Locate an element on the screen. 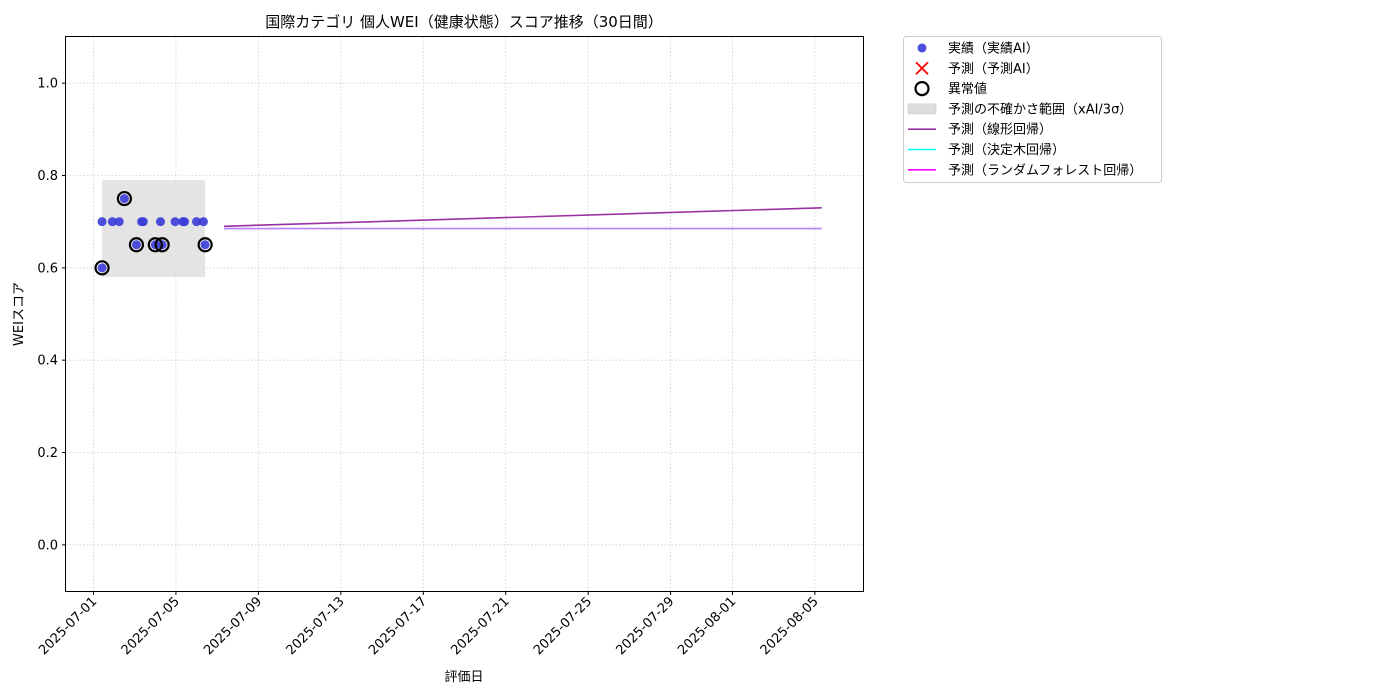 This screenshot has width=1400, height=700. uncertainty-band-group is located at coordinates (154, 229).